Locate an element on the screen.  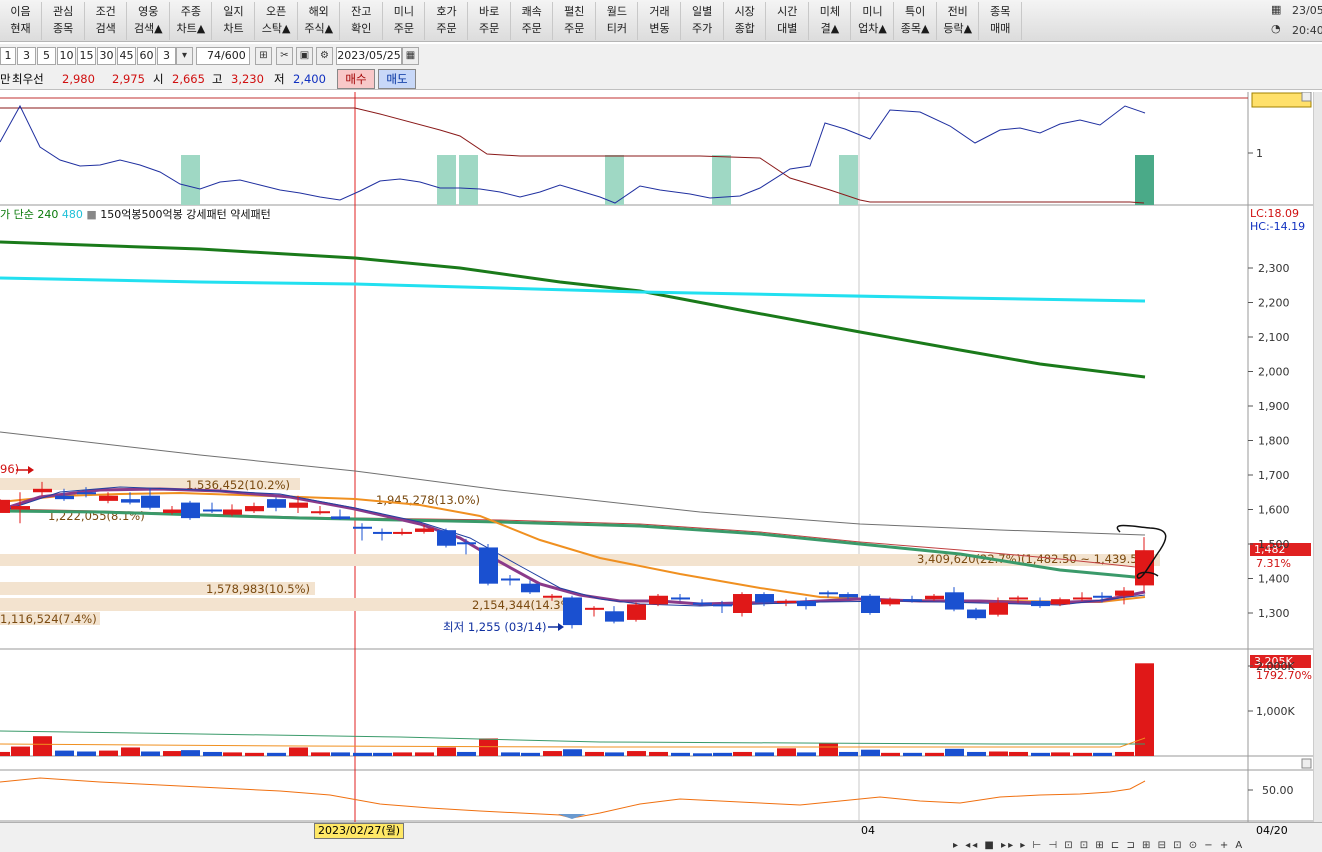
period-button-60: 60 is located at coordinates (146, 56).